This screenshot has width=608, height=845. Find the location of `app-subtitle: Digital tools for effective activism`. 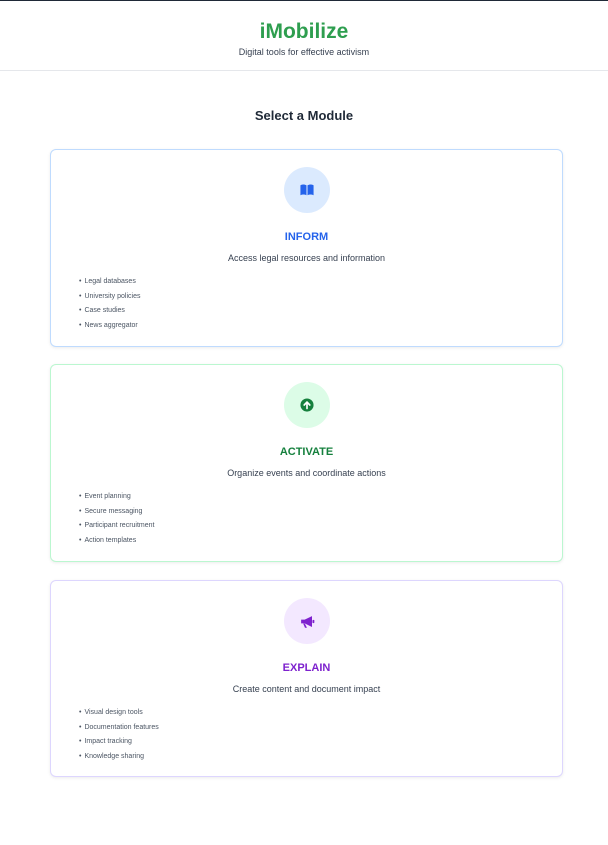

app-subtitle: Digital tools for effective activism is located at coordinates (304, 52).